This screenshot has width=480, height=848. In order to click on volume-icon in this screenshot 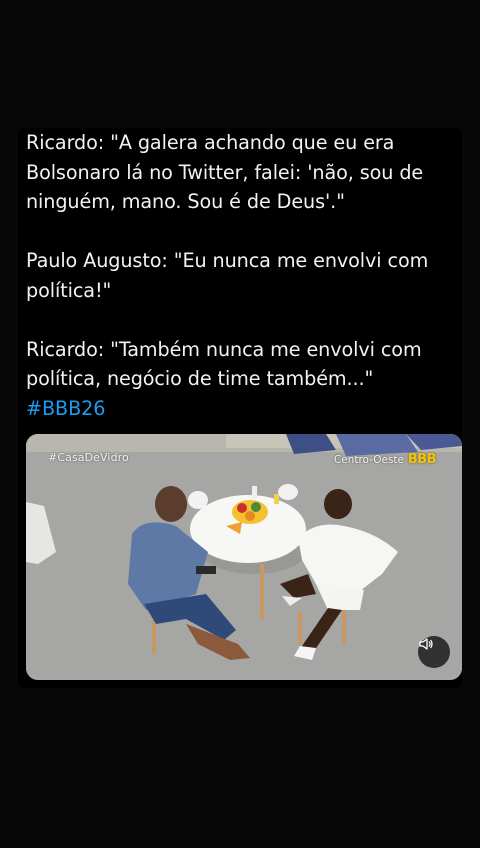, I will do `click(426, 644)`.